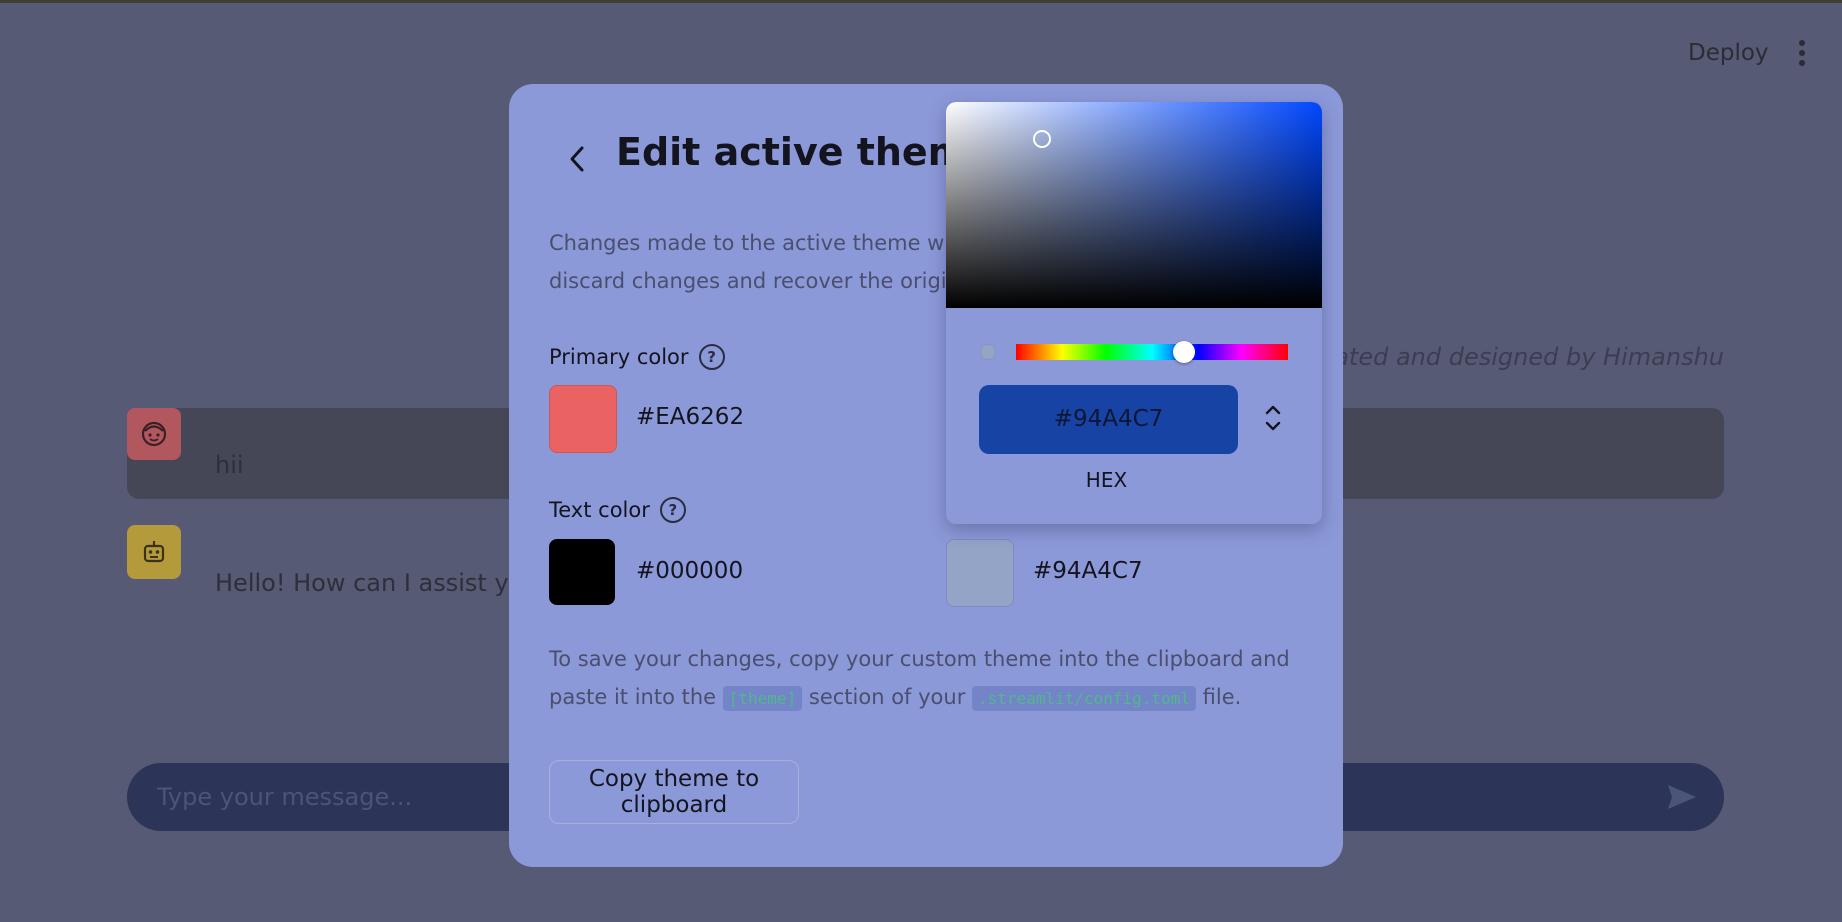 The image size is (1842, 922). I want to click on text-color-label: Text color ?, so click(617, 510).